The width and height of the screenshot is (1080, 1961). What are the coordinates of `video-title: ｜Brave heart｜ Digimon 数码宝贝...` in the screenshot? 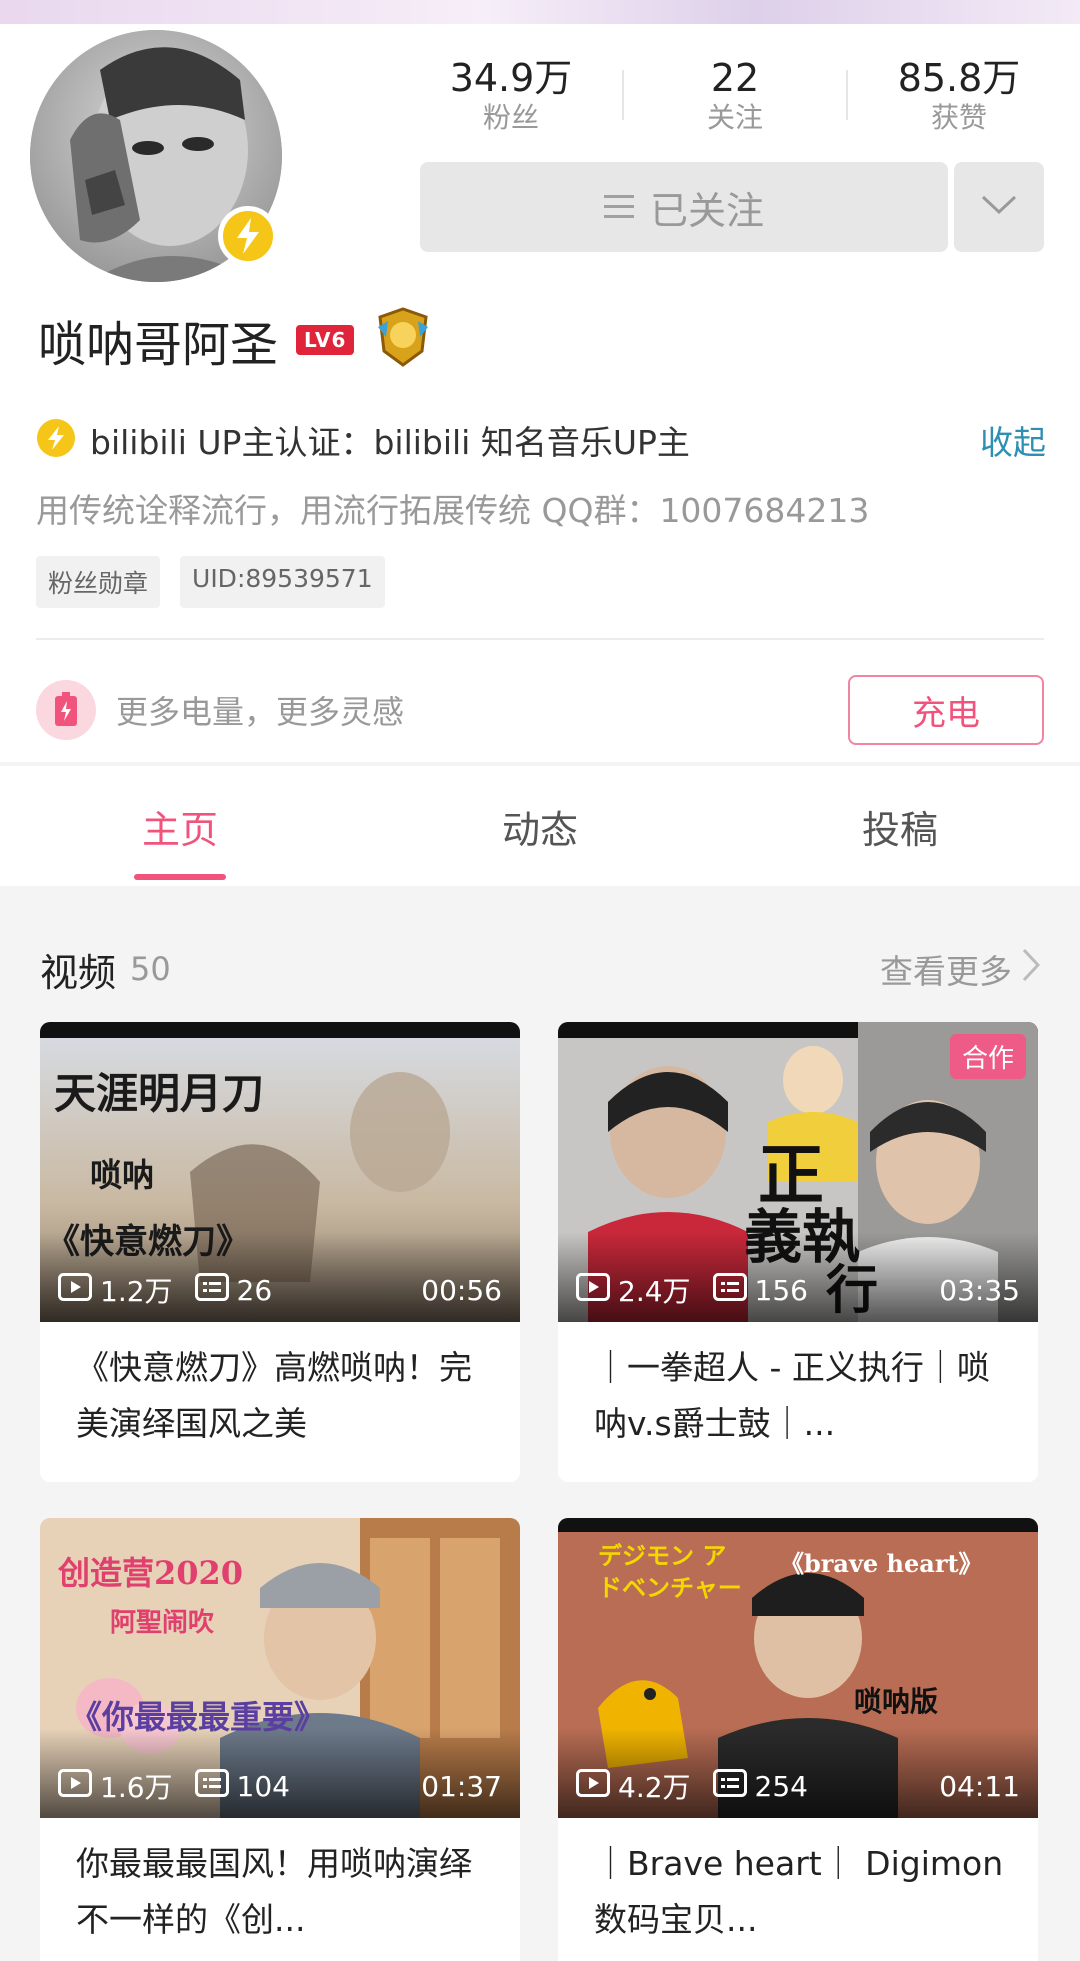 It's located at (799, 1891).